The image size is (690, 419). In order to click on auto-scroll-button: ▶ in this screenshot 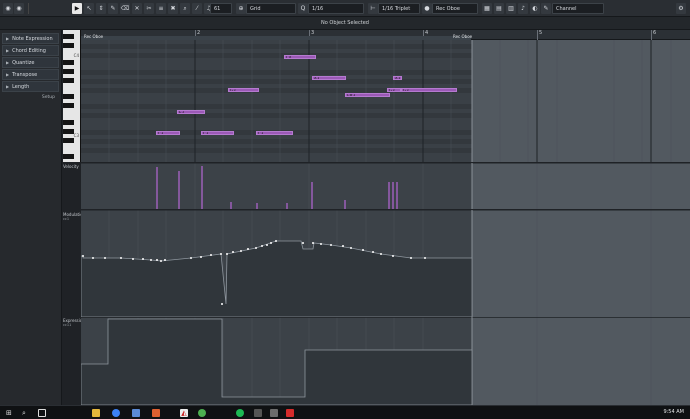, I will do `click(77, 8)`.